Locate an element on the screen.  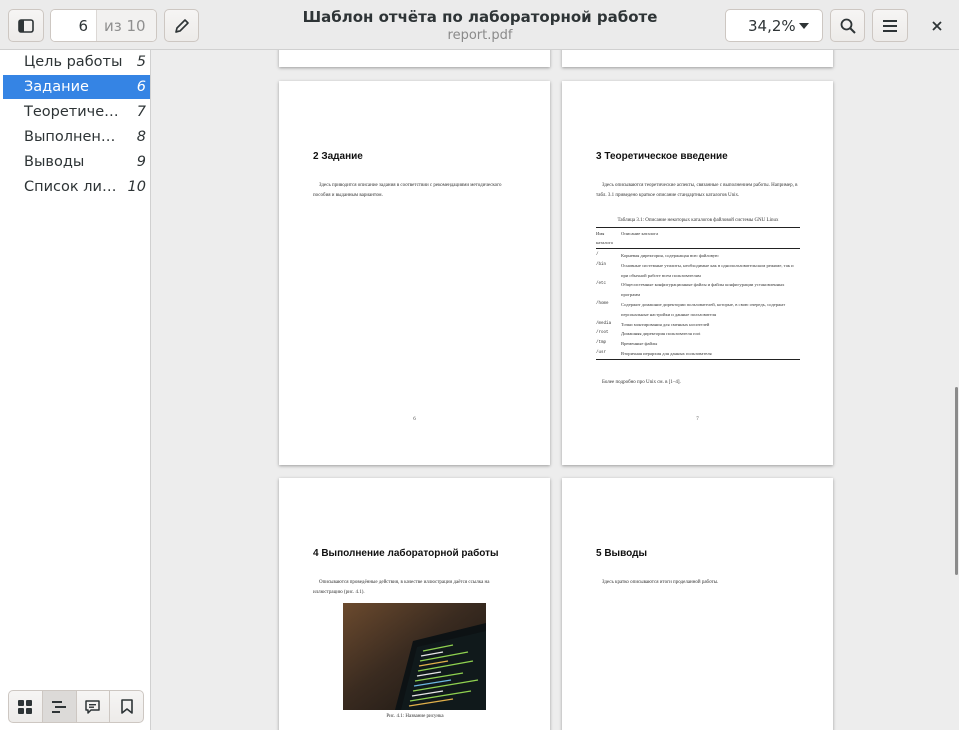
section-heading: 4 Выполнение лабораторной работы is located at coordinates (406, 553).